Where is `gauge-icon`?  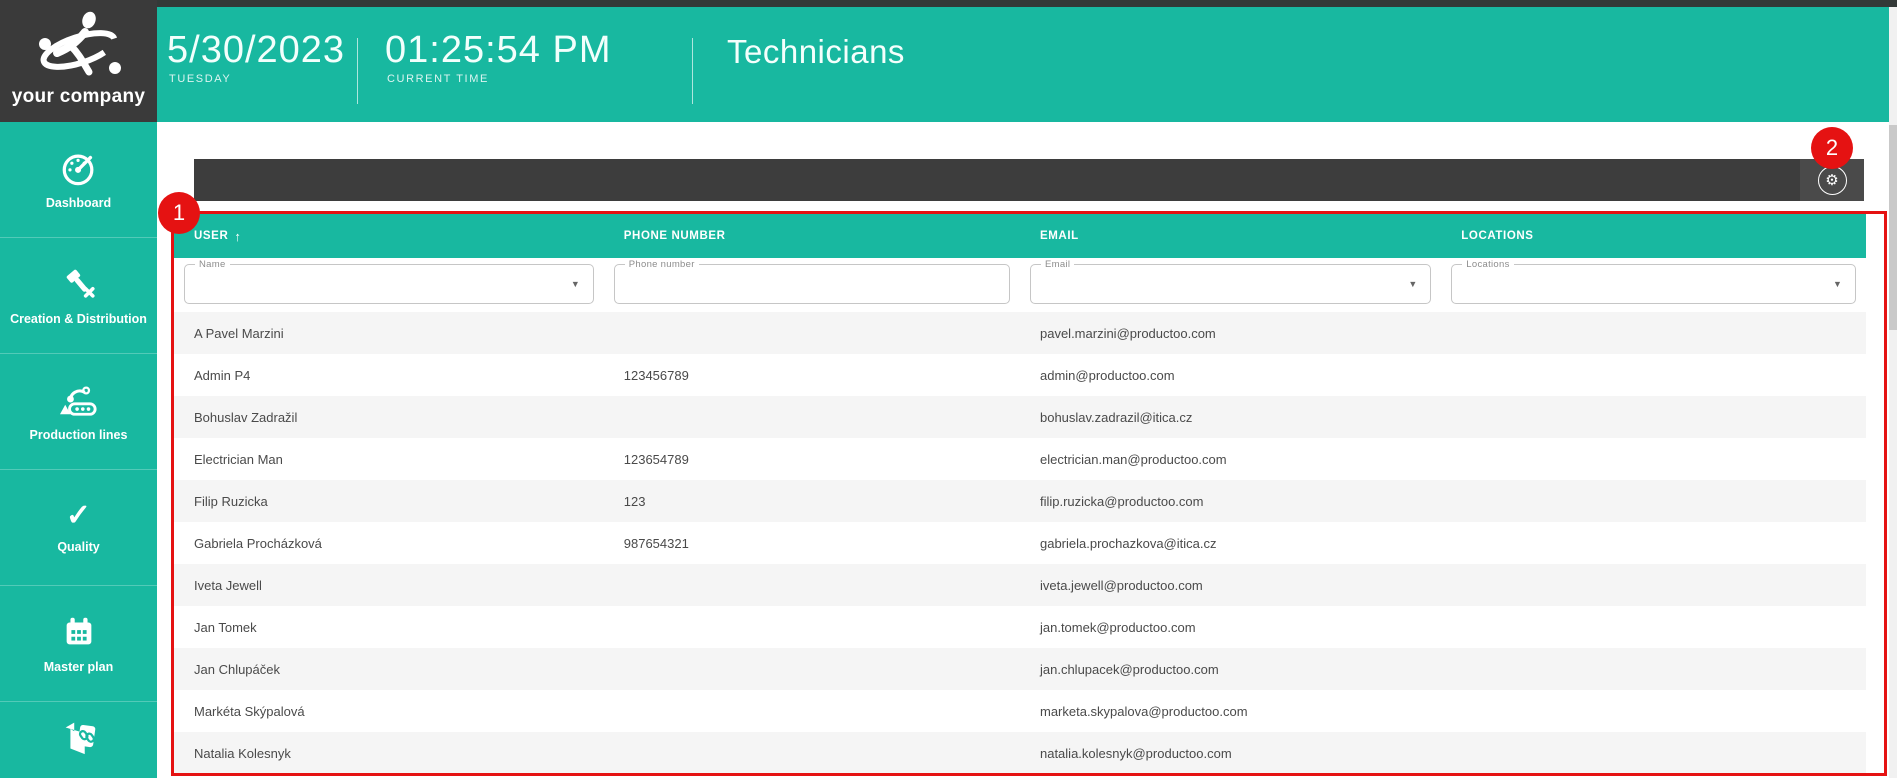
gauge-icon is located at coordinates (77, 170).